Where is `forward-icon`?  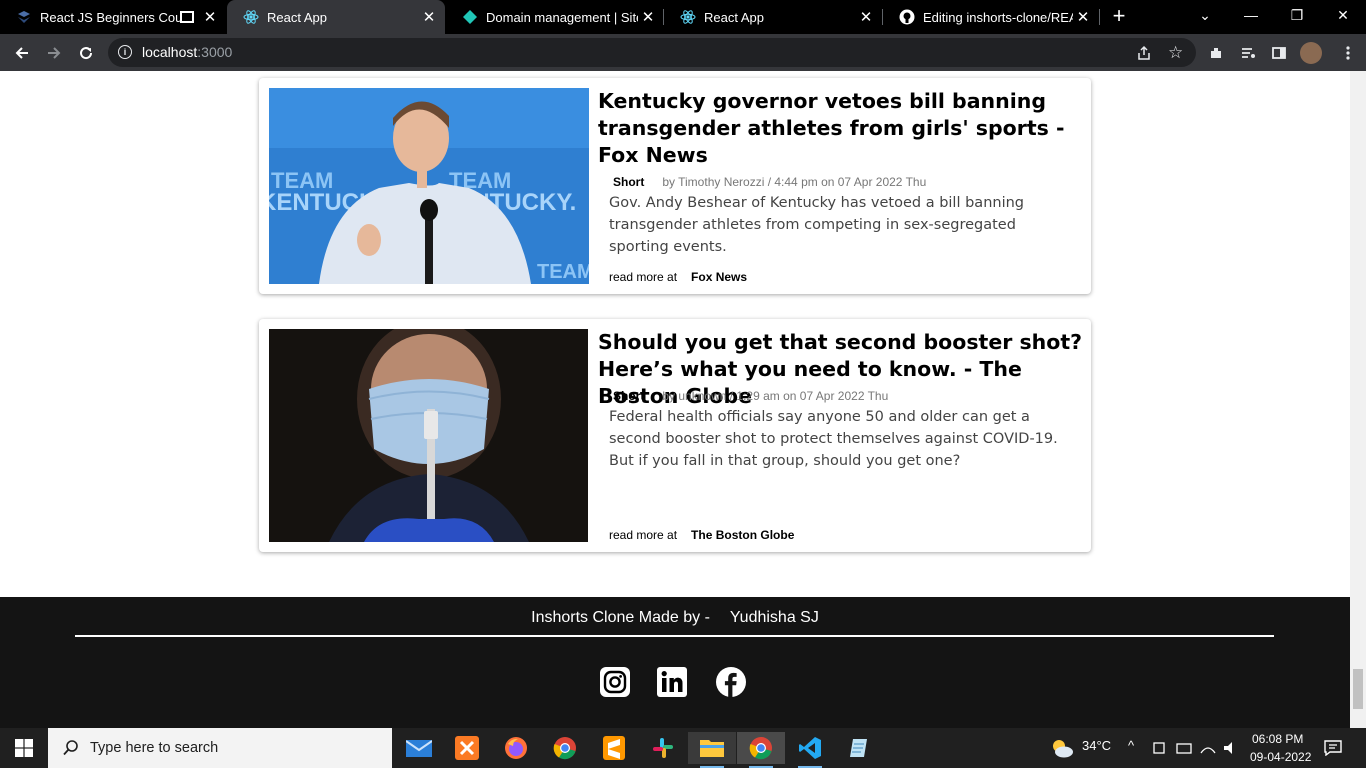
forward-icon is located at coordinates (54, 53).